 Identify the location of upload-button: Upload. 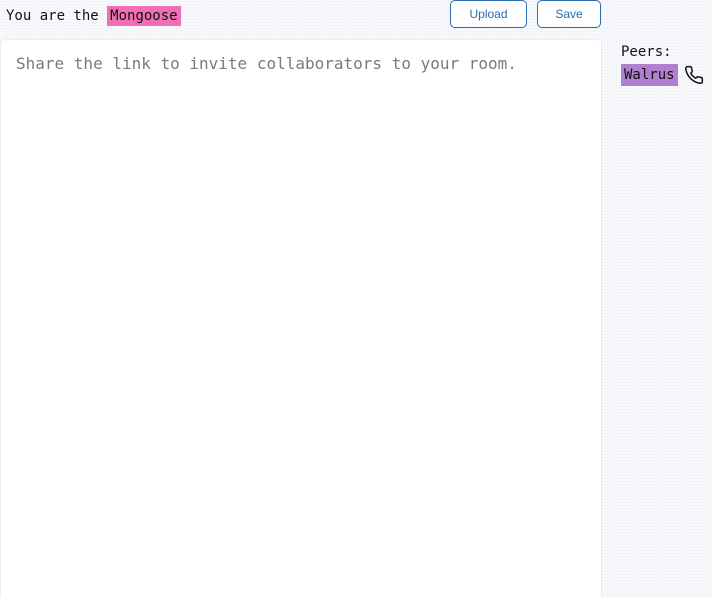
(488, 14).